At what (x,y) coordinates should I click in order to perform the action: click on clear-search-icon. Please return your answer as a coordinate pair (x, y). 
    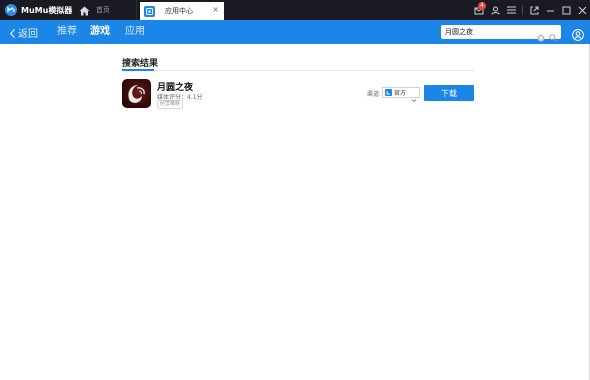
    Looking at the image, I should click on (541, 36).